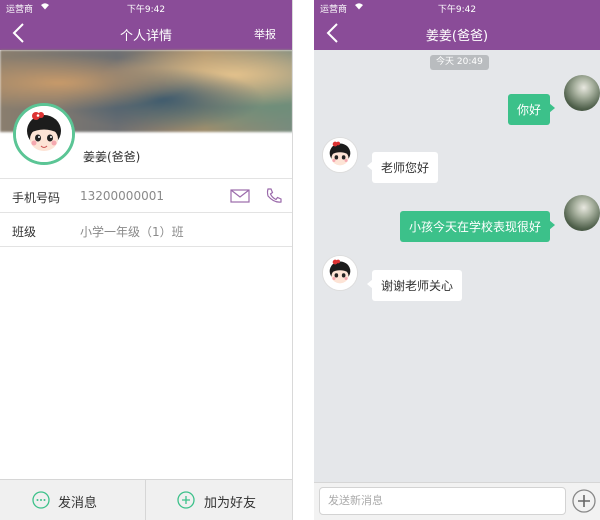 This screenshot has width=600, height=520. I want to click on class-value: 小学一年级（1）班, so click(132, 232).